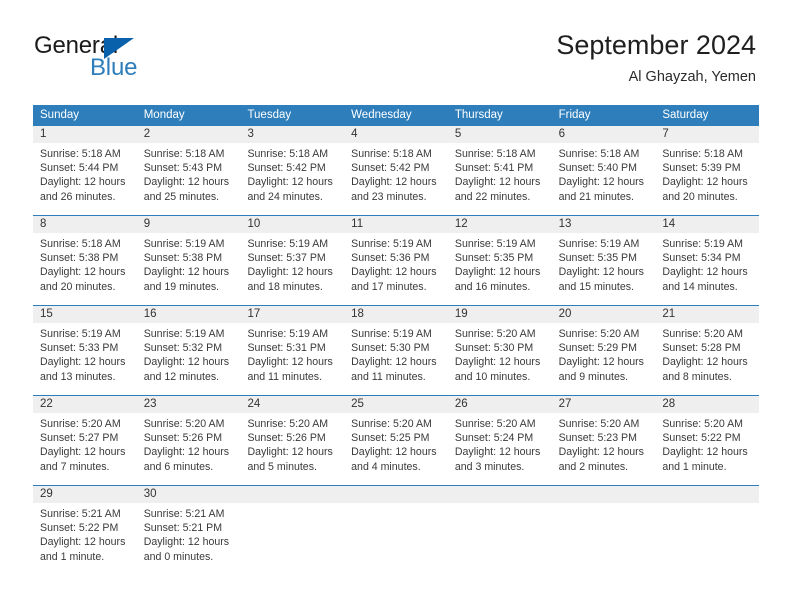  Describe the element at coordinates (75, 466) in the screenshot. I see `daylight-text-cont: and 7 minutes.` at that location.